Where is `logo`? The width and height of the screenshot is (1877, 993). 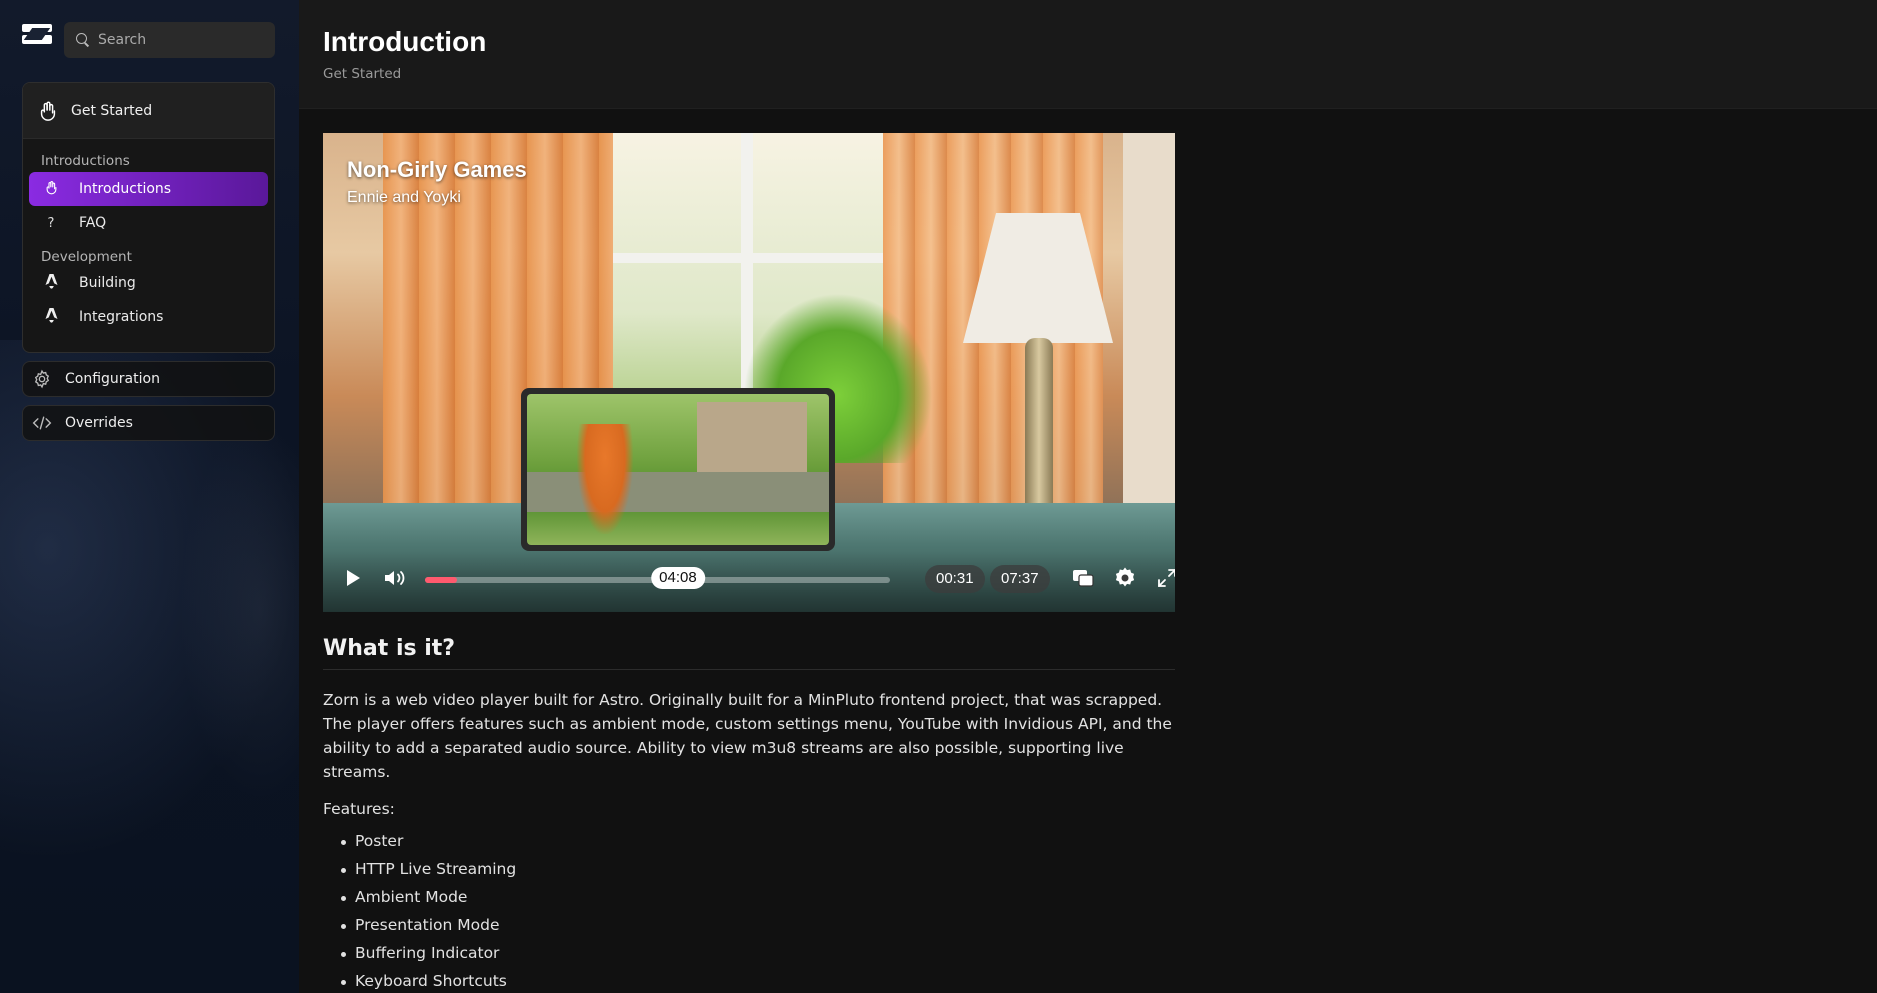
logo is located at coordinates (37, 34).